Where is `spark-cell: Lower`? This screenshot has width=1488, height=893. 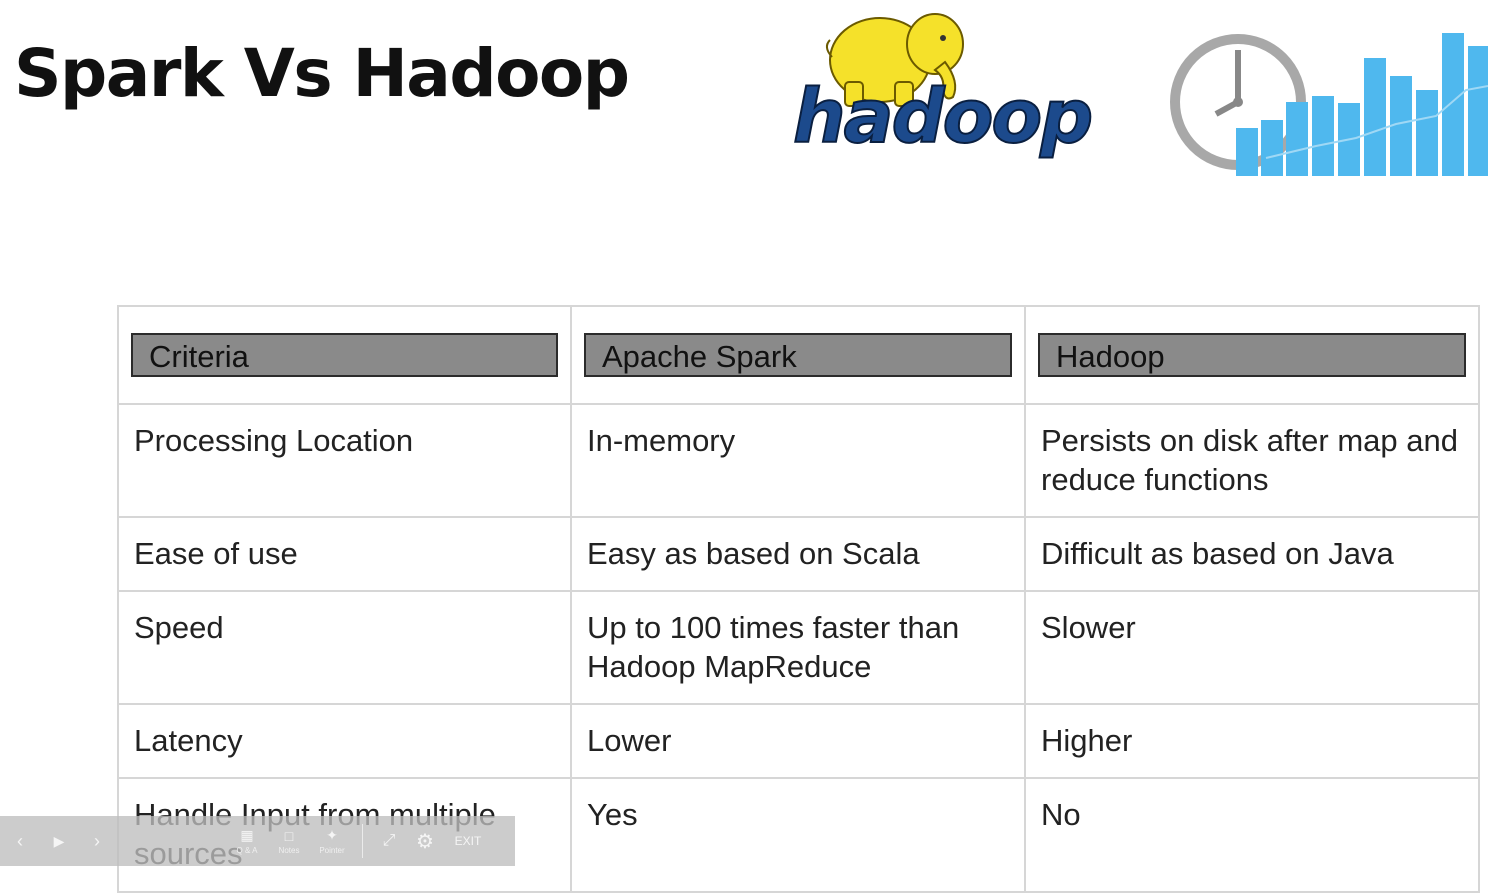 spark-cell: Lower is located at coordinates (629, 740).